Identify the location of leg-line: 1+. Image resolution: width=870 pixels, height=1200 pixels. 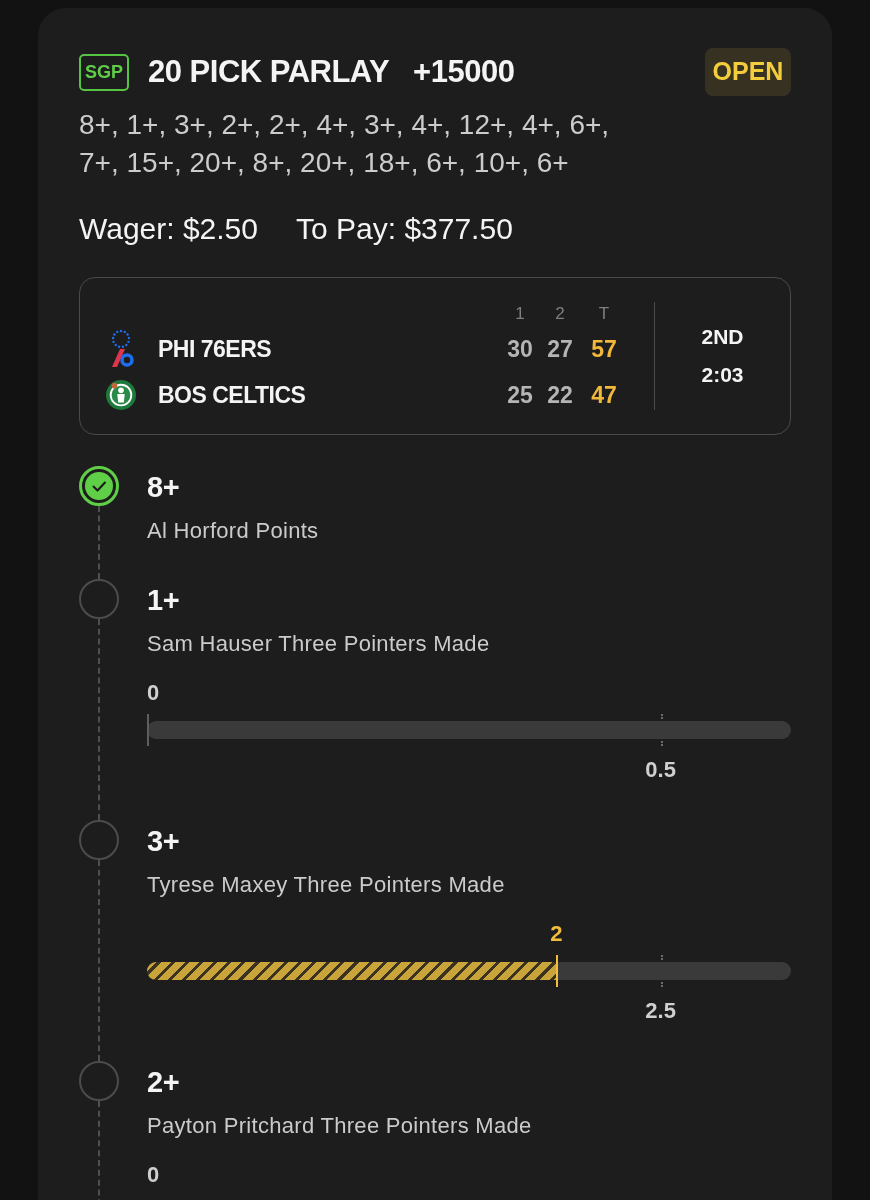
(164, 600).